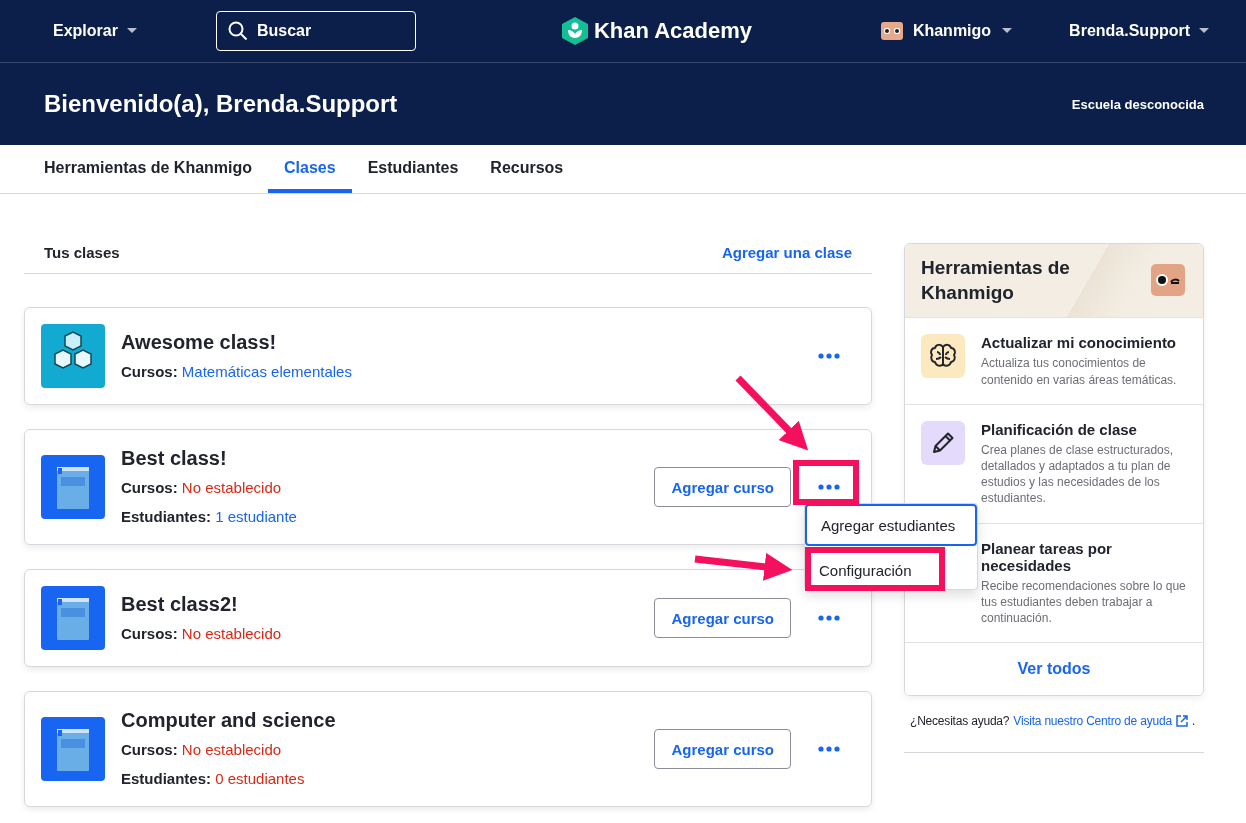 Image resolution: width=1246 pixels, height=823 pixels. Describe the element at coordinates (1137, 104) in the screenshot. I see `school-name: Escuela desconocida` at that location.